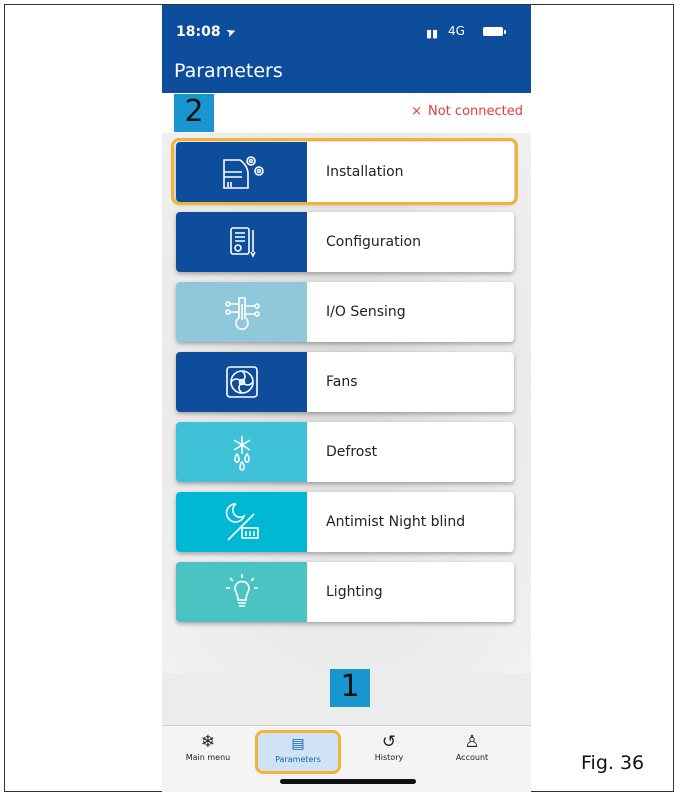 This screenshot has height=796, width=680. Describe the element at coordinates (350, 688) in the screenshot. I see `callout-badge-1: 1` at that location.